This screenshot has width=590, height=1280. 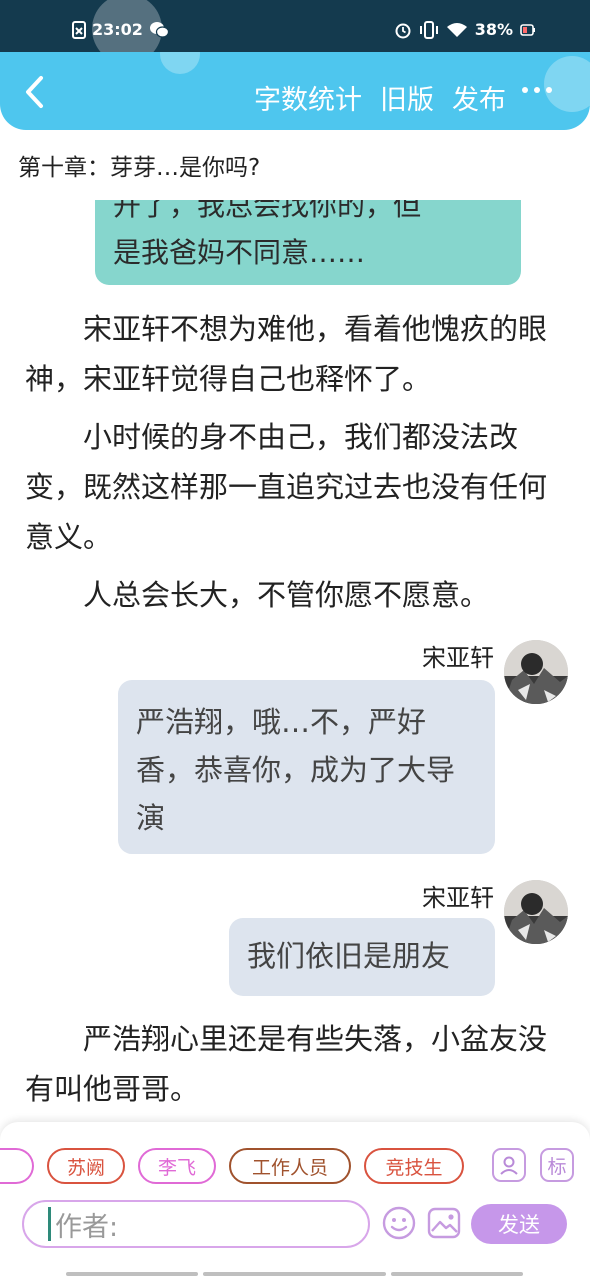 What do you see at coordinates (117, 29) in the screenshot?
I see `status-time: 23:02` at bounding box center [117, 29].